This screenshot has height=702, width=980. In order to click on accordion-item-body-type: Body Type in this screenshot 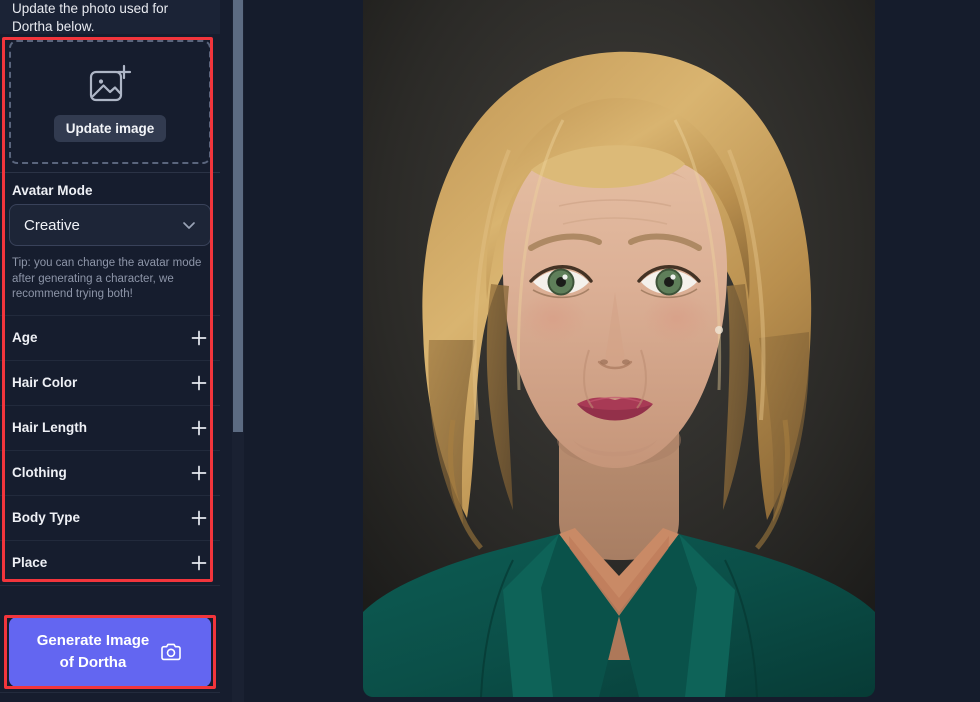, I will do `click(110, 517)`.